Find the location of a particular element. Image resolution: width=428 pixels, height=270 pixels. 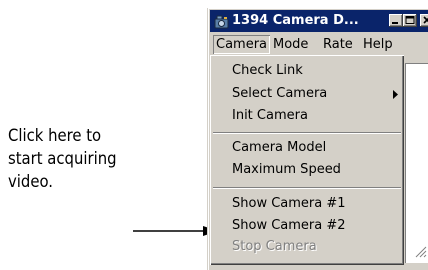

menu-item-stop-camera: Stop Camera is located at coordinates (274, 246).